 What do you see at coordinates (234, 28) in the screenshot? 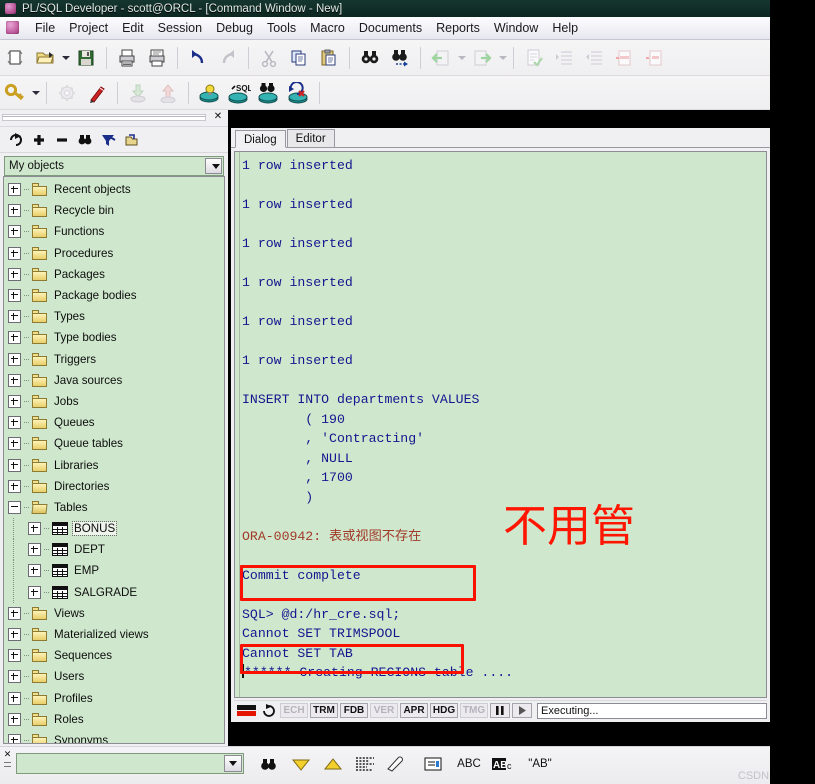
I see `menu-item-debug: Debug` at bounding box center [234, 28].